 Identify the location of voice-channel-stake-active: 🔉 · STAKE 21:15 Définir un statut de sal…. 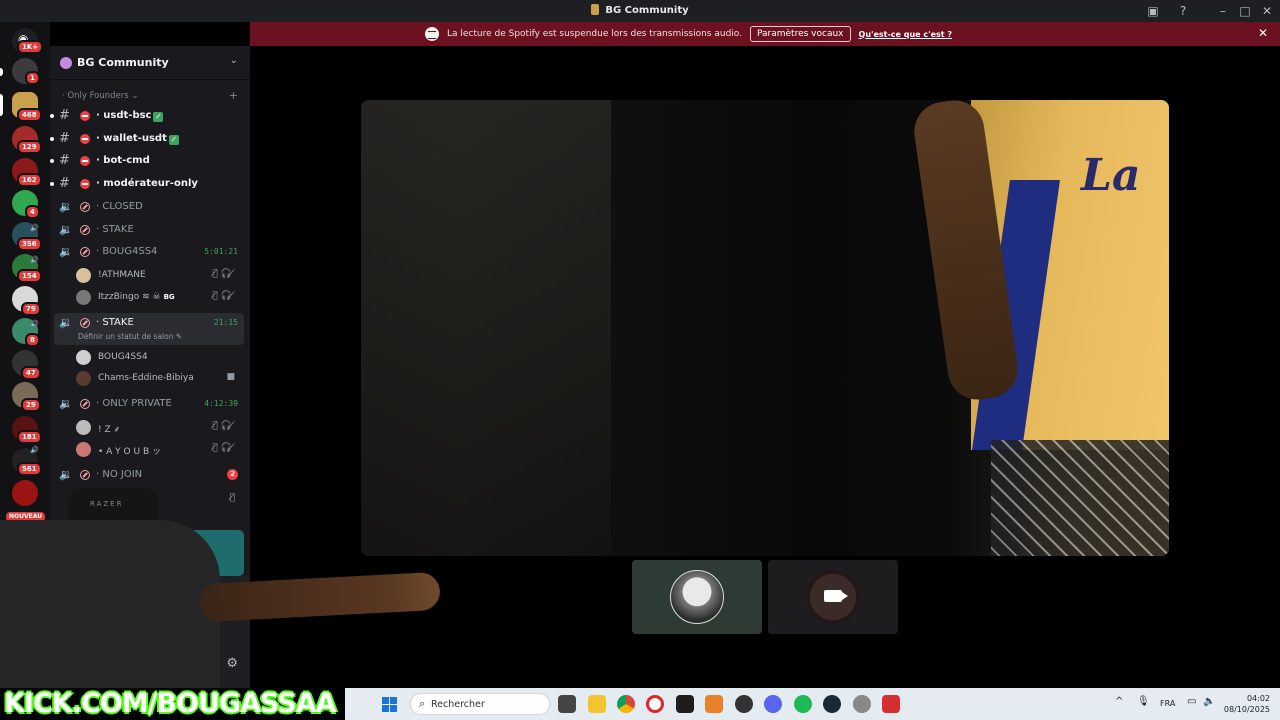
(149, 329).